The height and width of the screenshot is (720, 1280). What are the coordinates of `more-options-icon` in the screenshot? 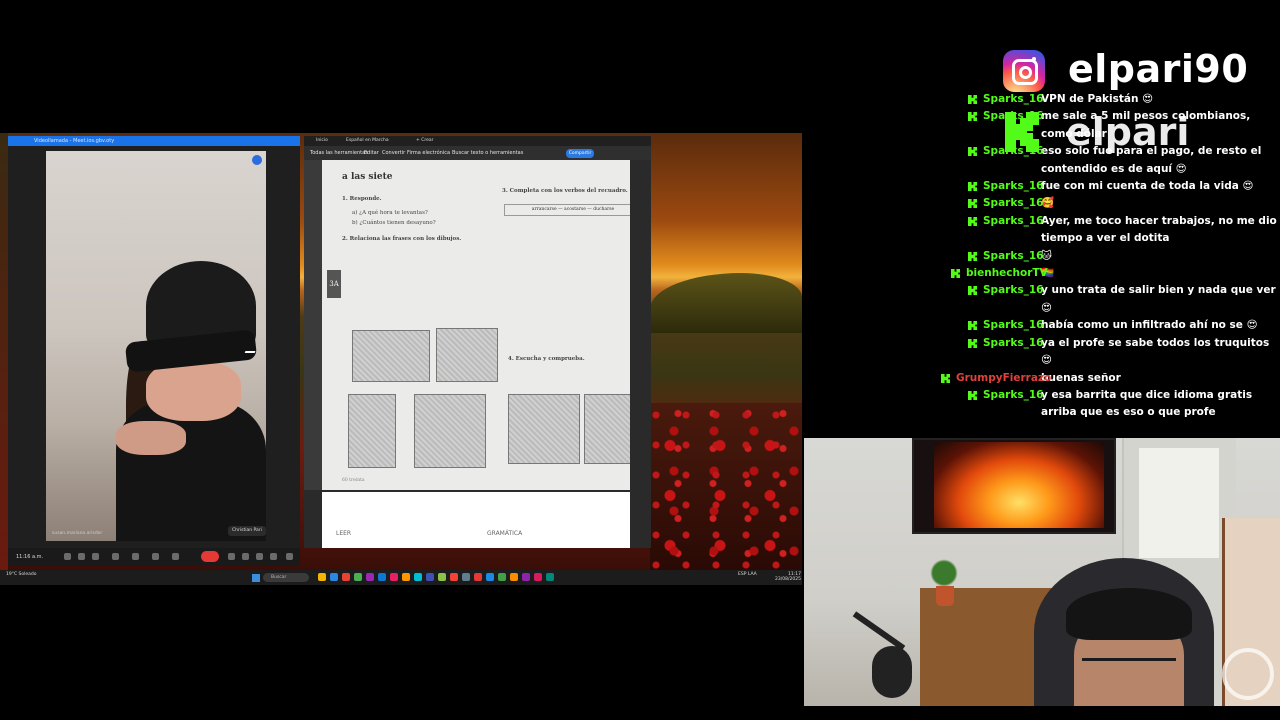 It's located at (175, 556).